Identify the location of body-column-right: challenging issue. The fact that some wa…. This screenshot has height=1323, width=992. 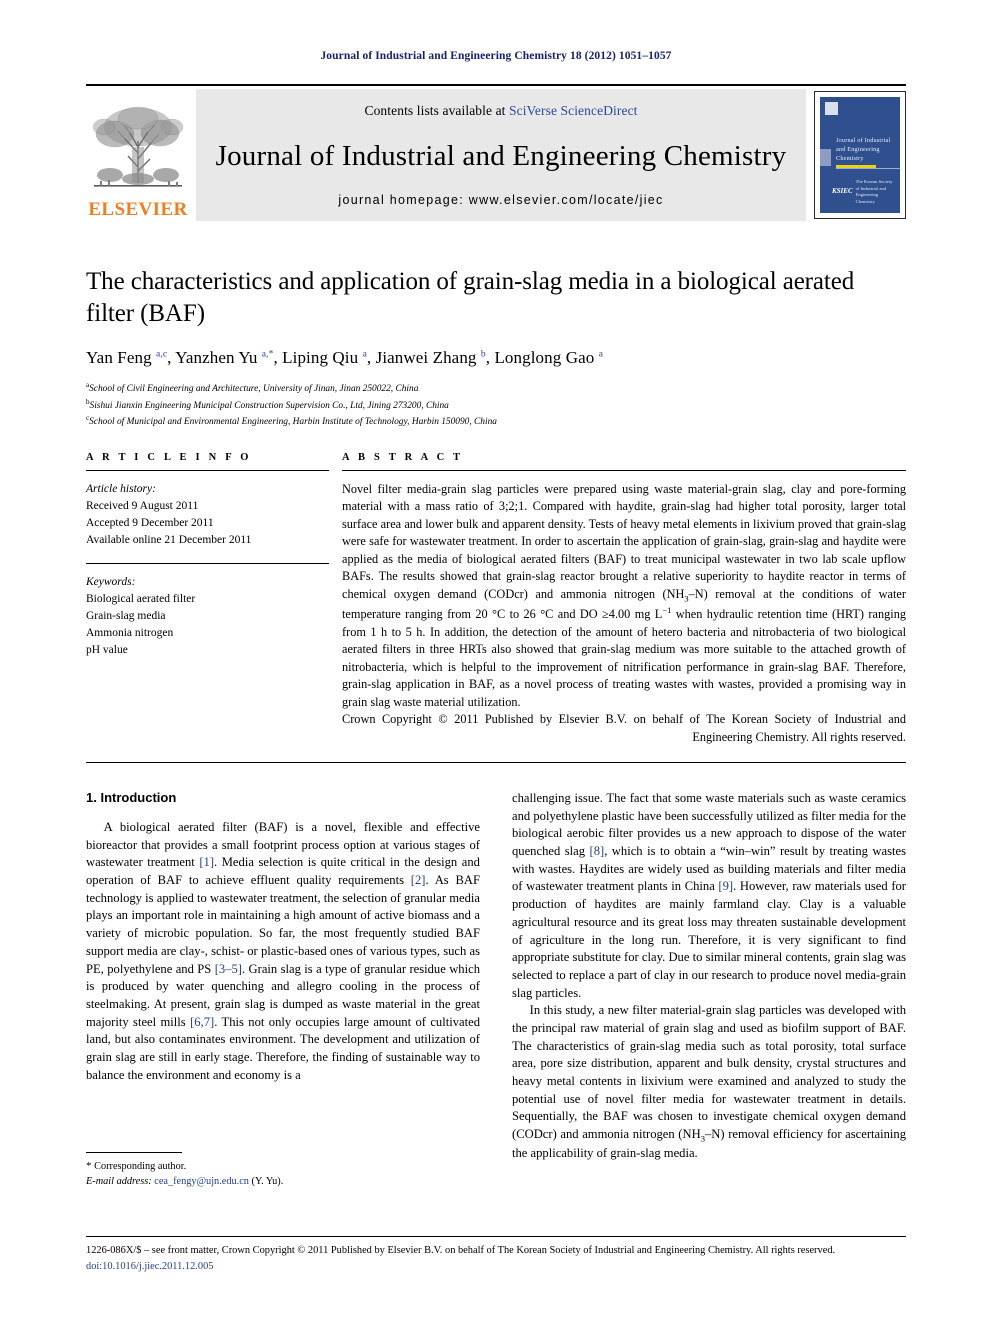
(709, 976).